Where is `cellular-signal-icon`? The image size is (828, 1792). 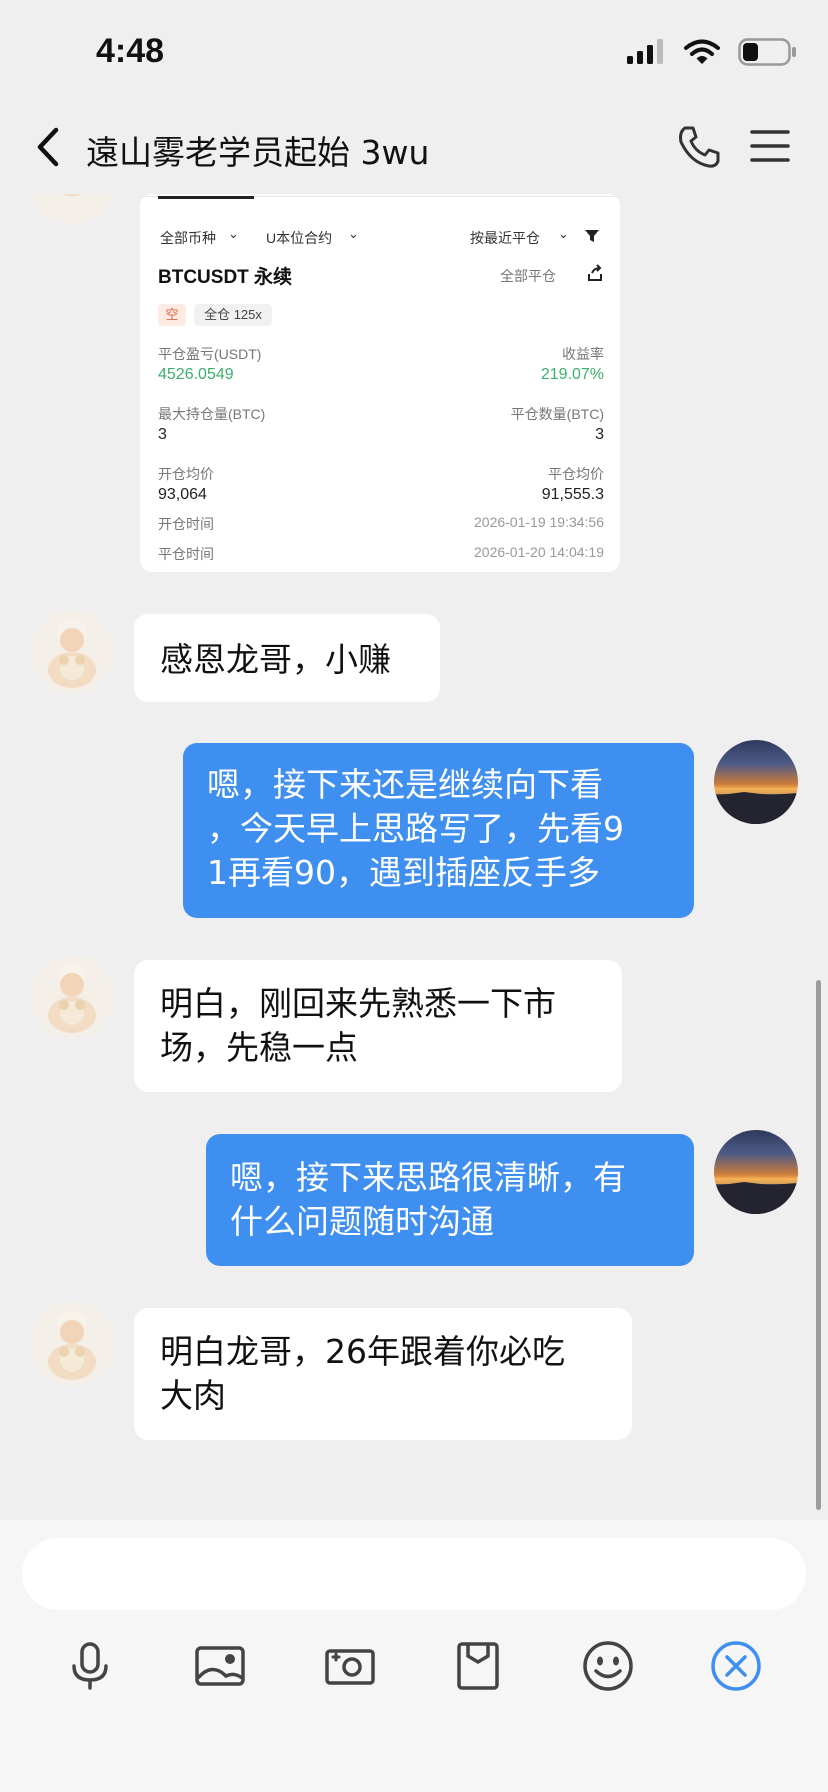 cellular-signal-icon is located at coordinates (645, 51).